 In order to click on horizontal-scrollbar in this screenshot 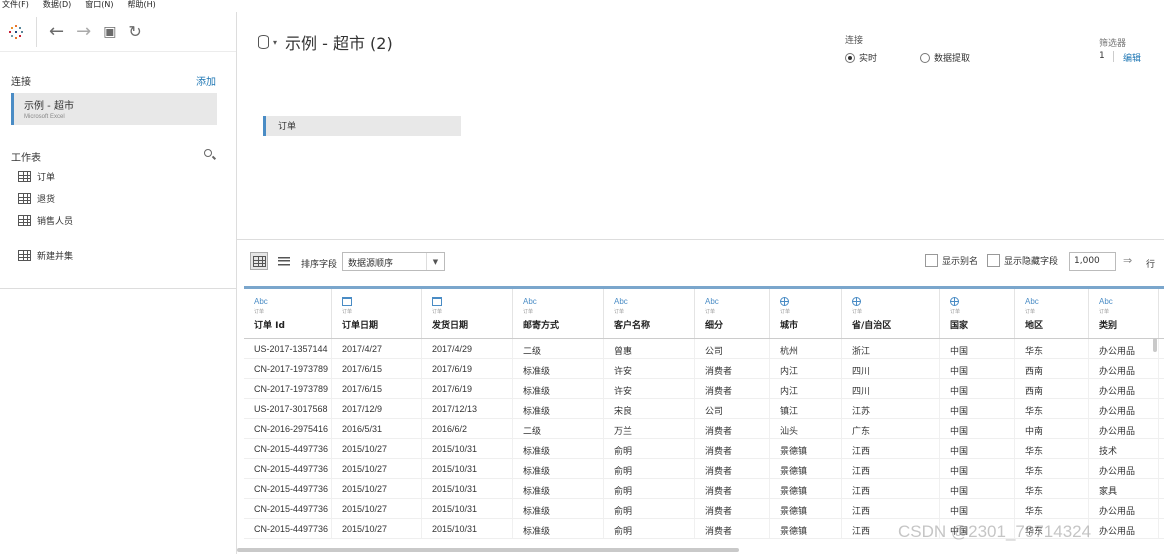, I will do `click(488, 550)`.